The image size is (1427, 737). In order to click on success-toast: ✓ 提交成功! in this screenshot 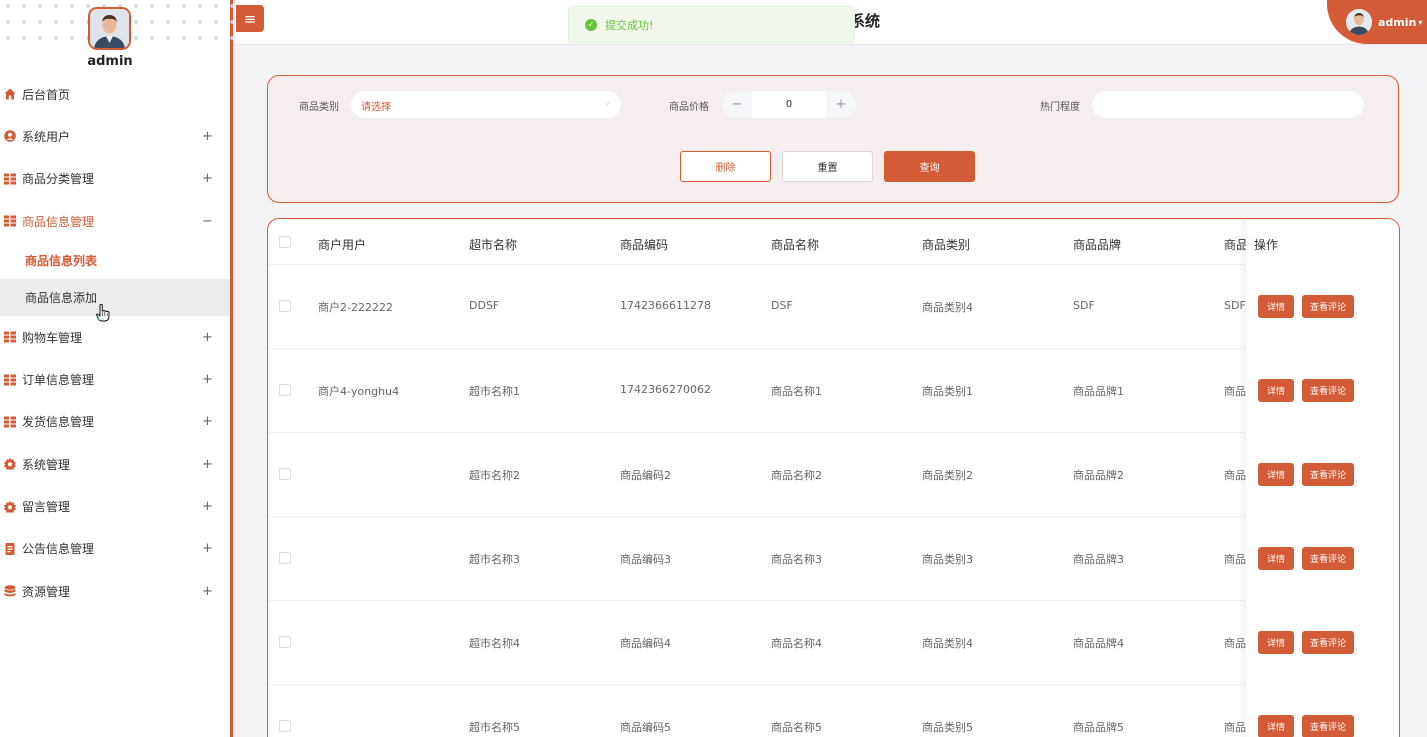, I will do `click(711, 24)`.